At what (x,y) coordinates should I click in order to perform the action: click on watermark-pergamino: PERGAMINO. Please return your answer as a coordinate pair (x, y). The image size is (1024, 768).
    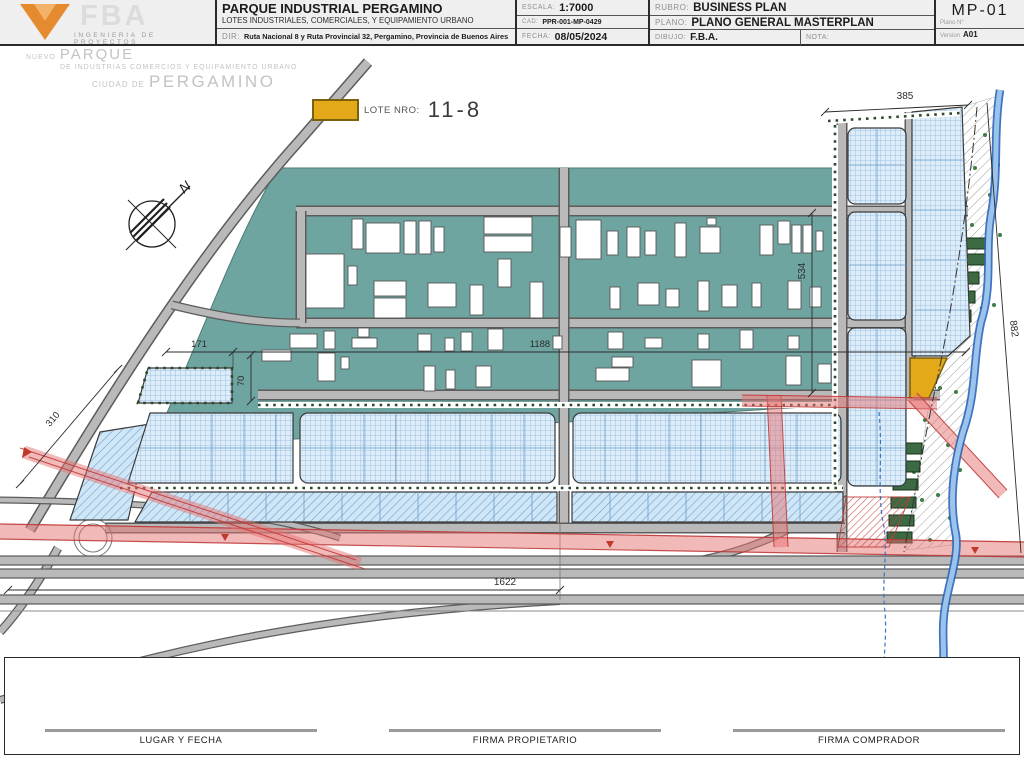
    Looking at the image, I should click on (212, 81).